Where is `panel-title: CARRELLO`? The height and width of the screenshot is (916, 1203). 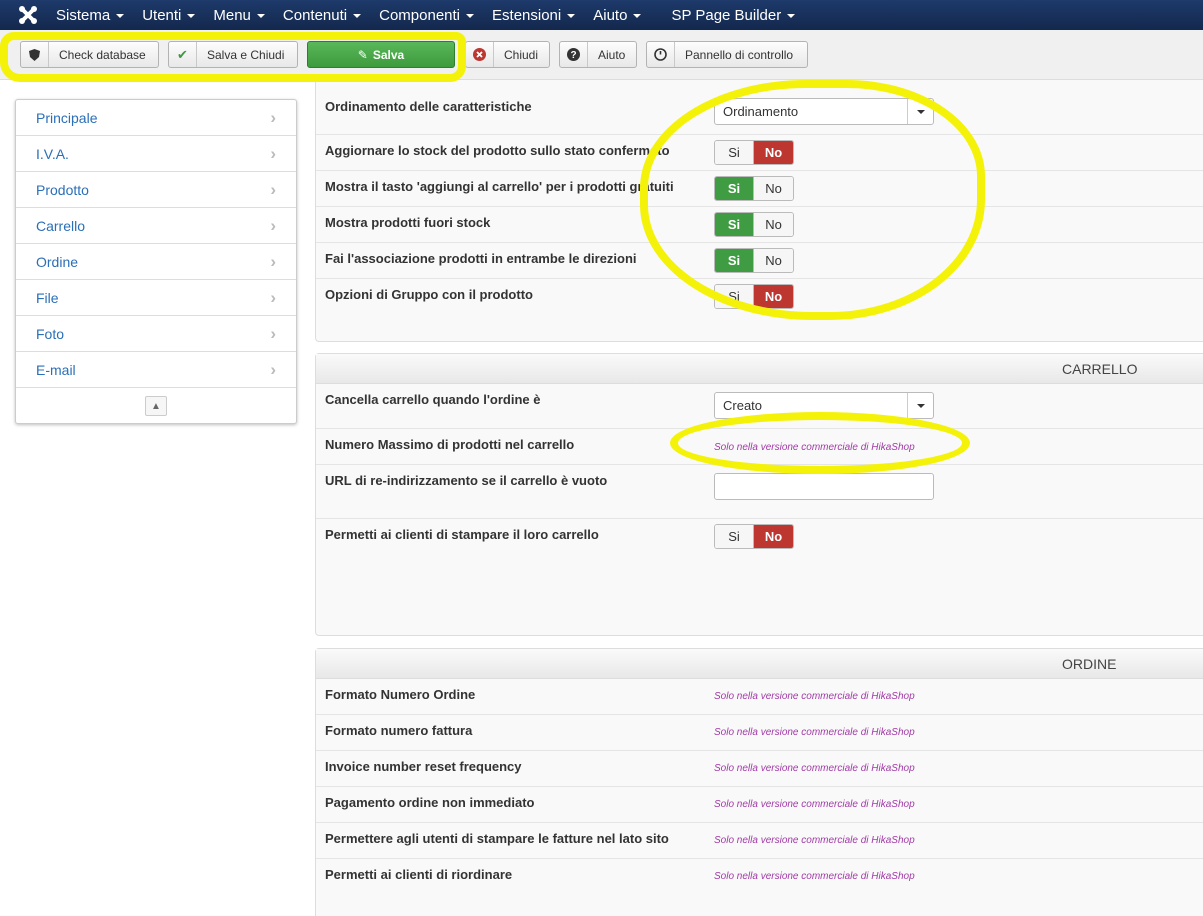
panel-title: CARRELLO is located at coordinates (1100, 369).